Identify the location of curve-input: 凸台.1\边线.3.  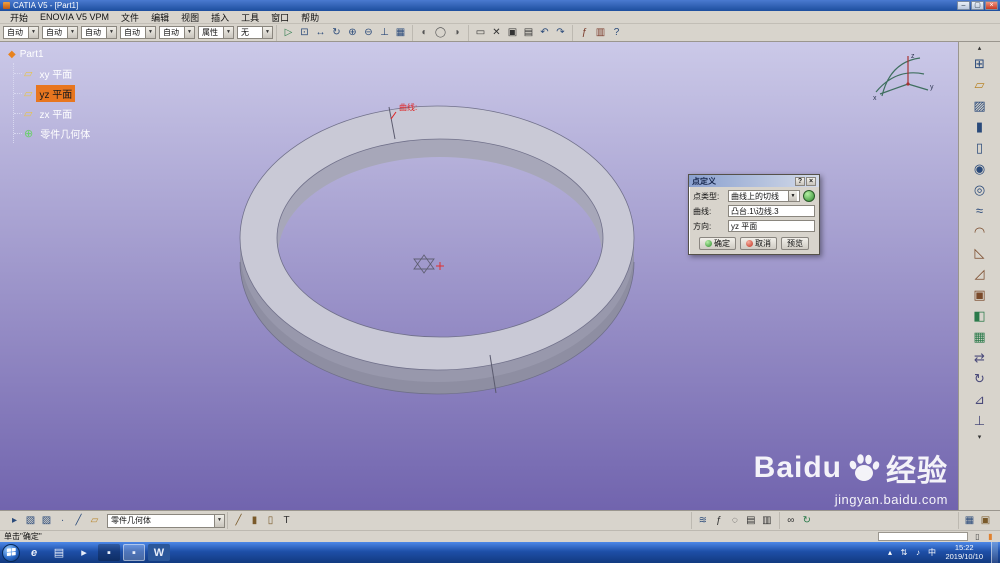
(771, 211).